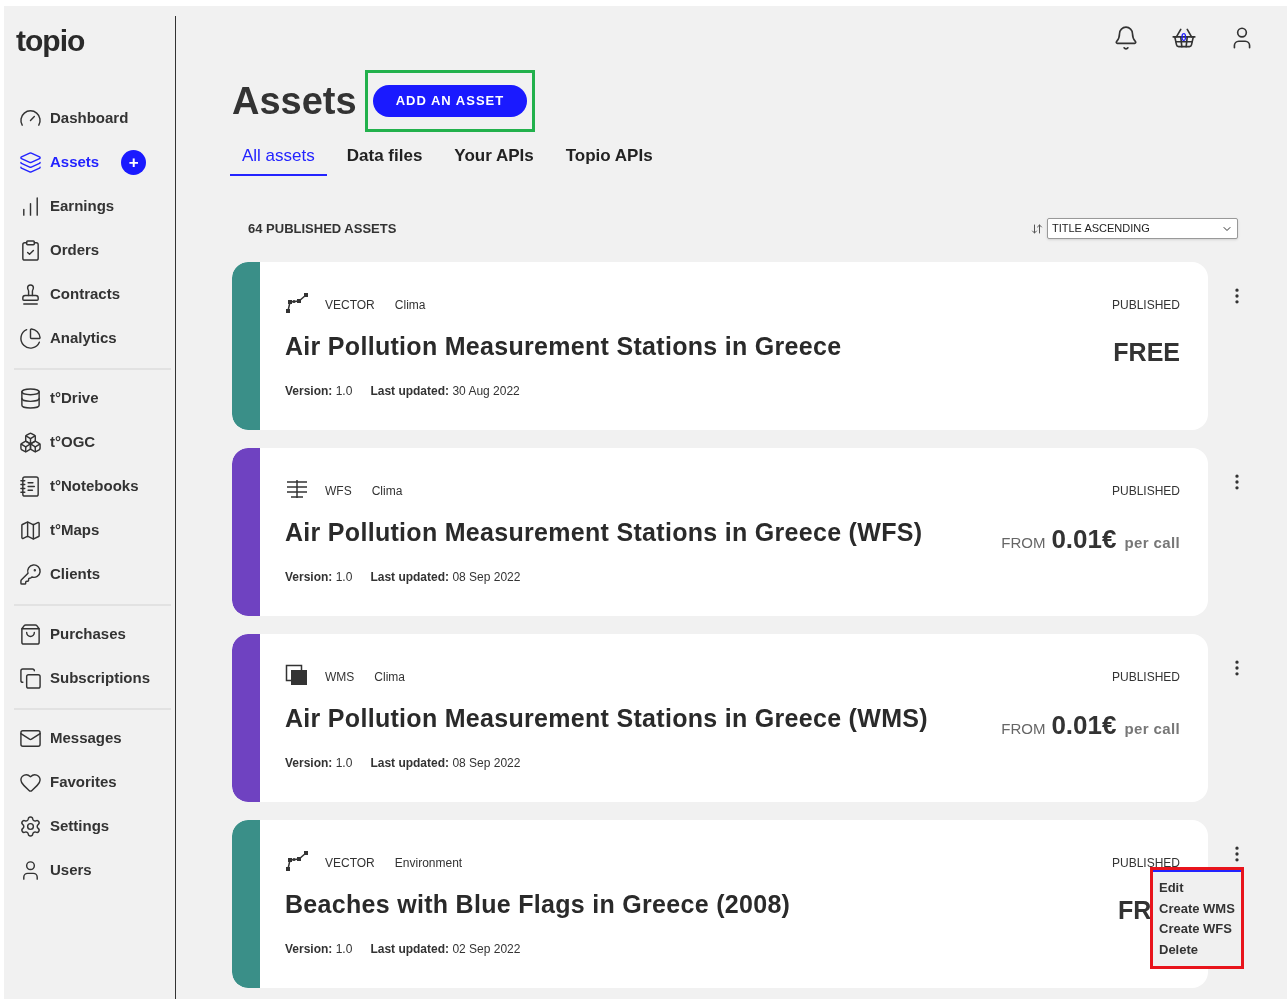 This screenshot has width=1287, height=999. Describe the element at coordinates (1126, 38) in the screenshot. I see `notification-bell-icon` at that location.